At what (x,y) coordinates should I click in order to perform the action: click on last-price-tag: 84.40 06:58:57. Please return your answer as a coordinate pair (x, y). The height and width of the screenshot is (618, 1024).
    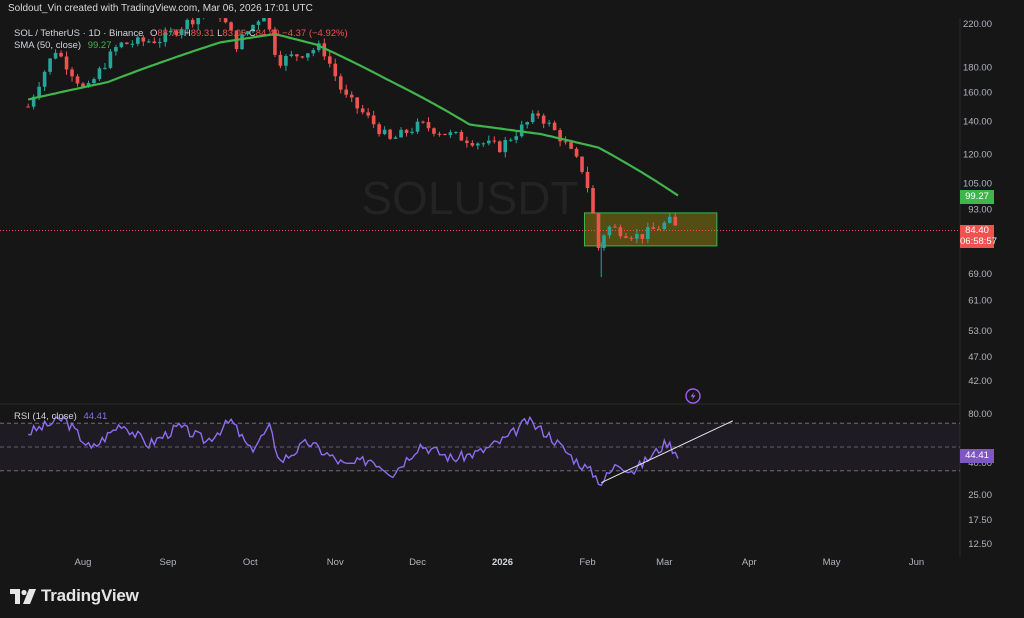
    Looking at the image, I should click on (978, 236).